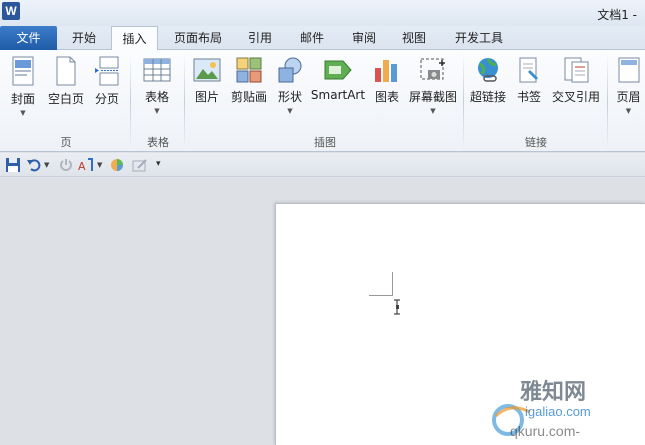 This screenshot has height=445, width=645. I want to click on header-button: 页眉 ▼, so click(628, 88).